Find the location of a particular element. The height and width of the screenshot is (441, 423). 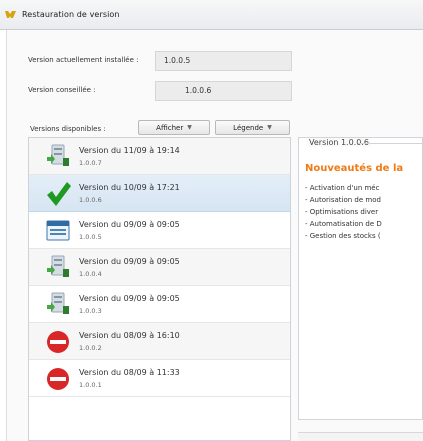

available-versions-label: Versions disponibles : is located at coordinates (68, 129).